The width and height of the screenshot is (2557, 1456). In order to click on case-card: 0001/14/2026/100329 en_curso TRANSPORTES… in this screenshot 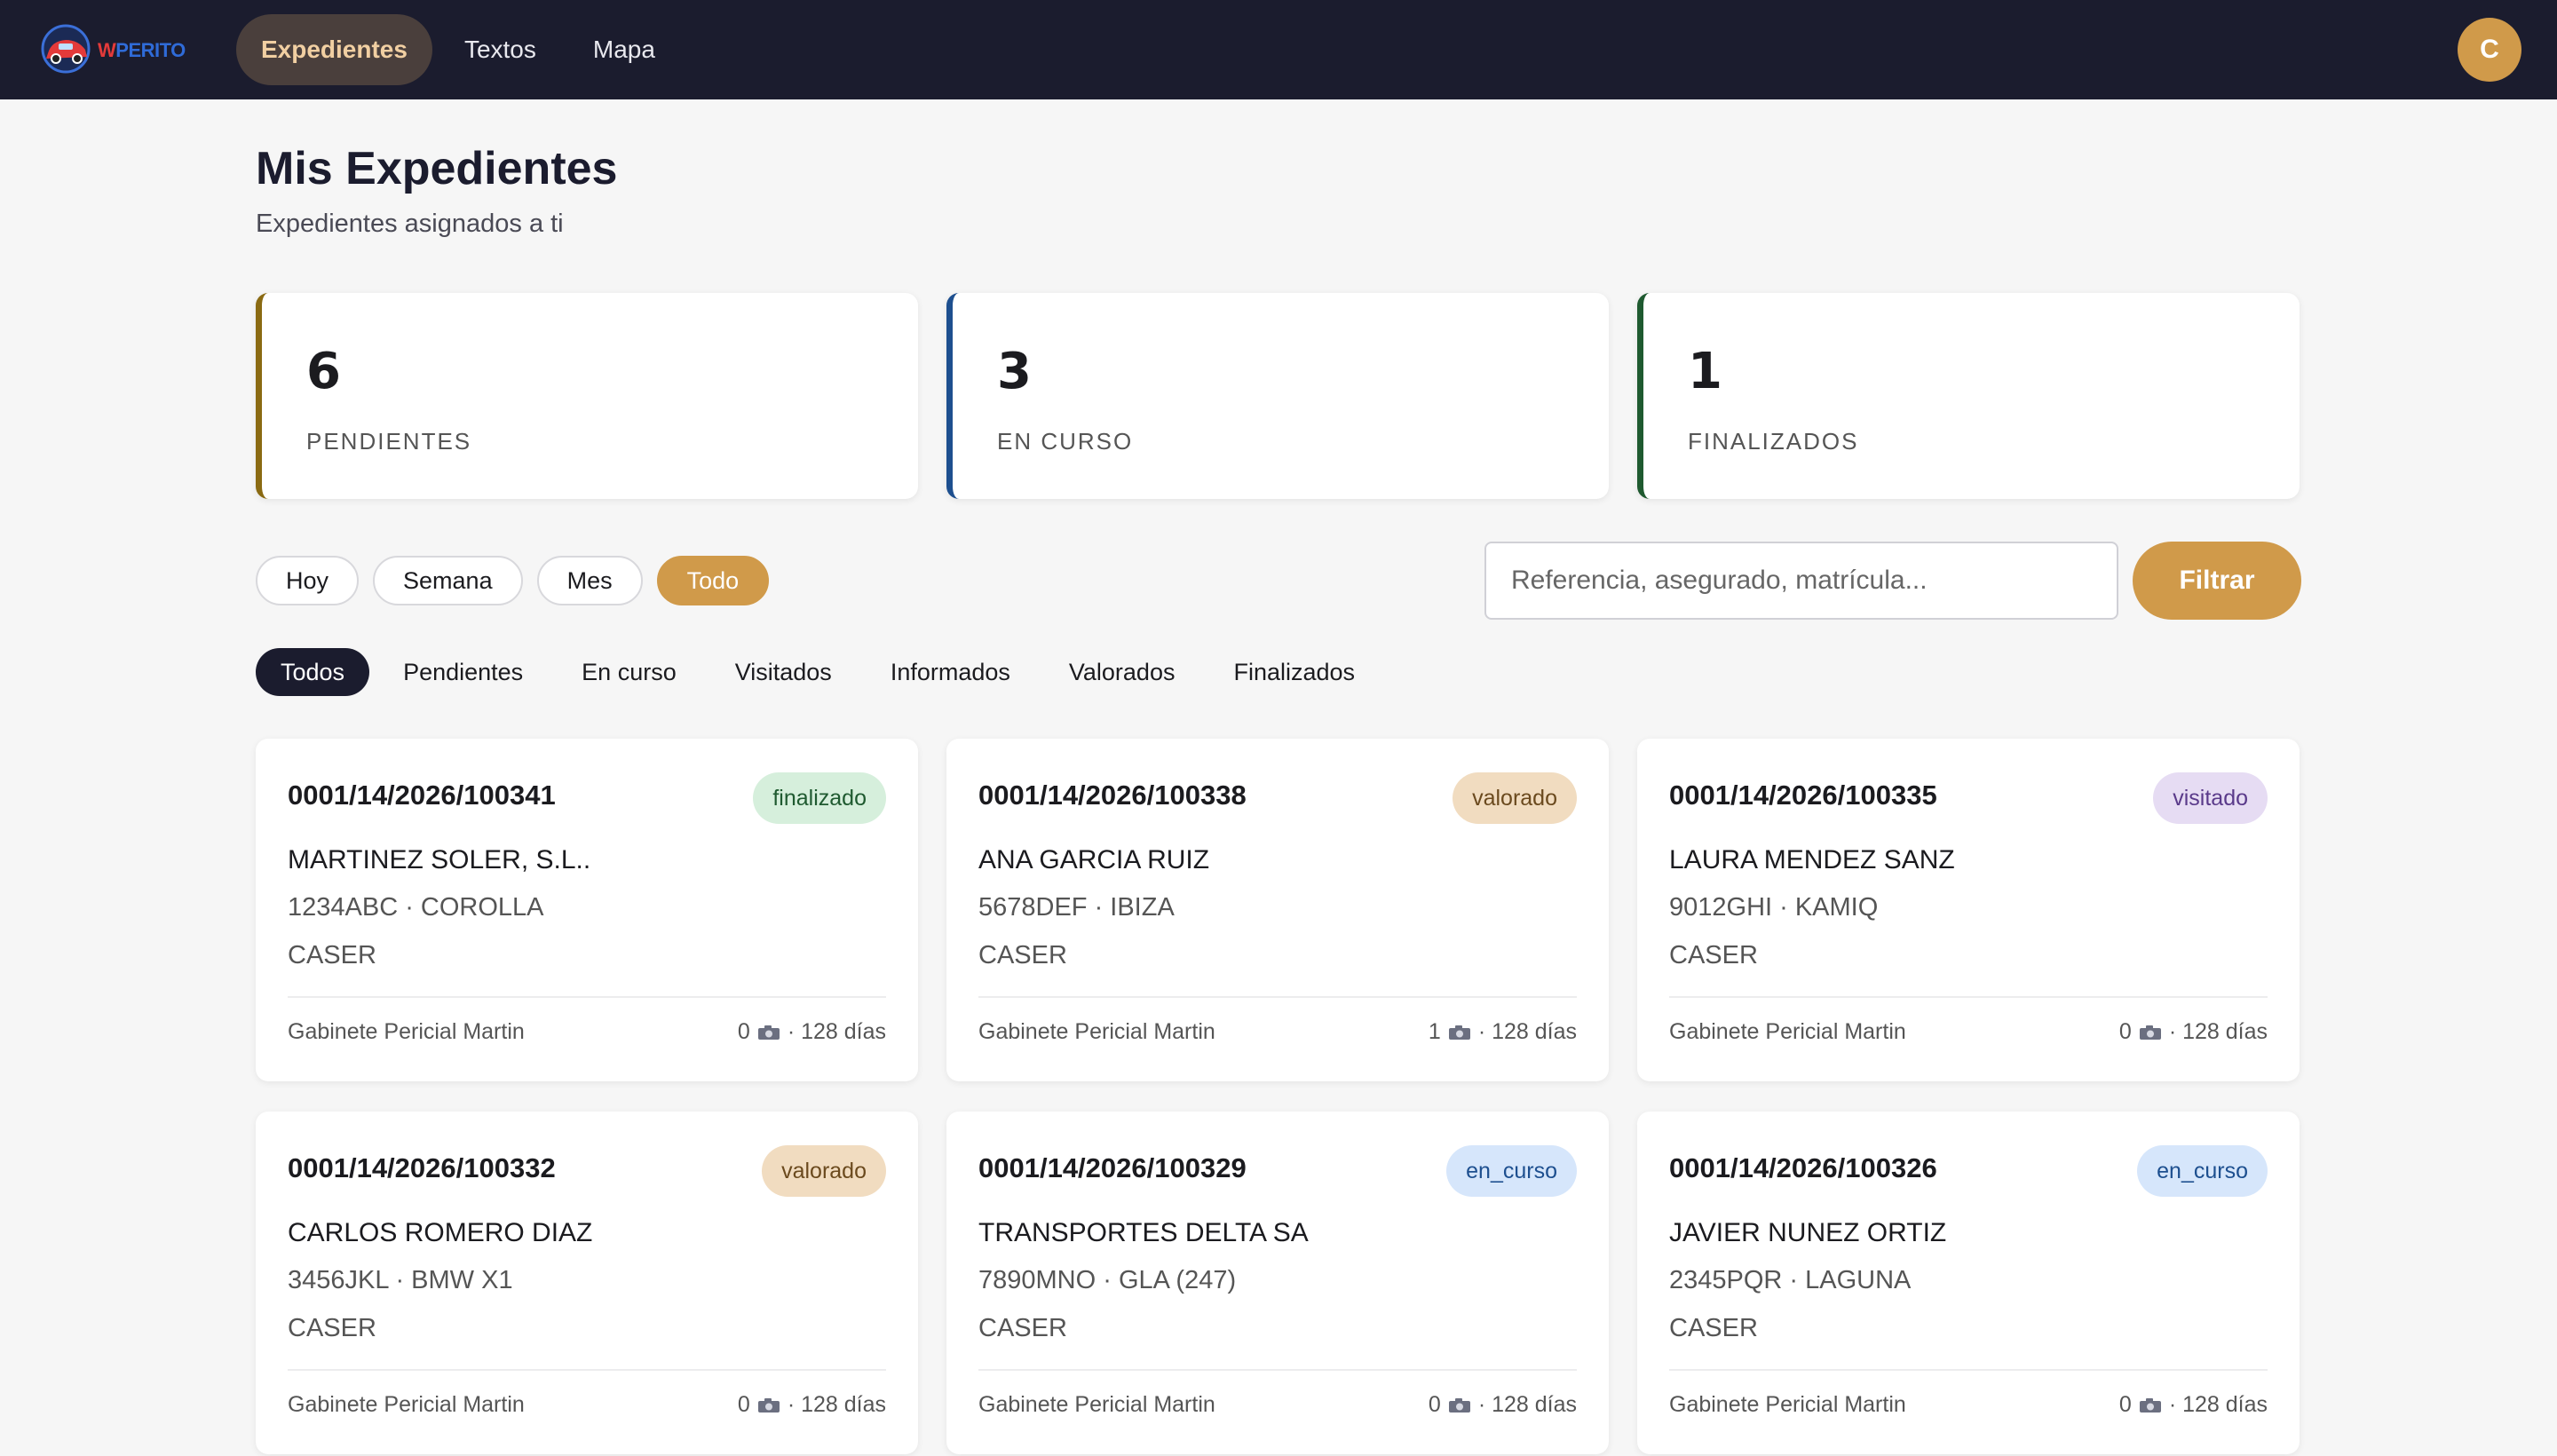, I will do `click(1277, 1283)`.